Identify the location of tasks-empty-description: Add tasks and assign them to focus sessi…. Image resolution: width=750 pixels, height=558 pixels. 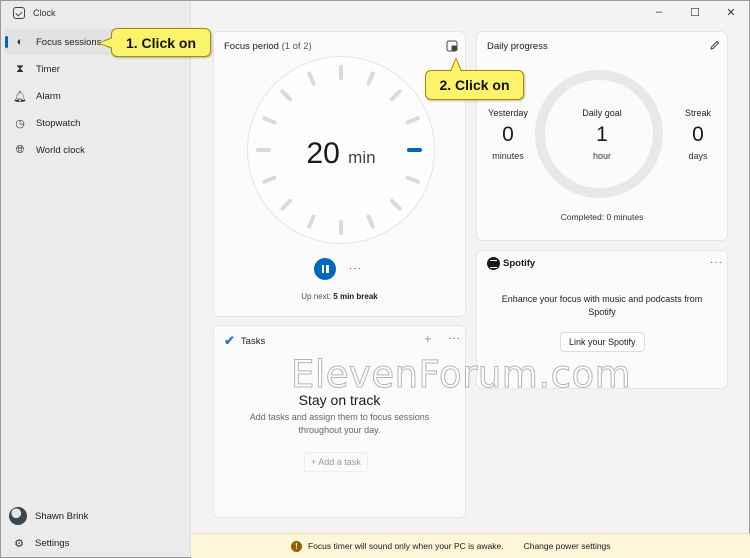
(339, 423).